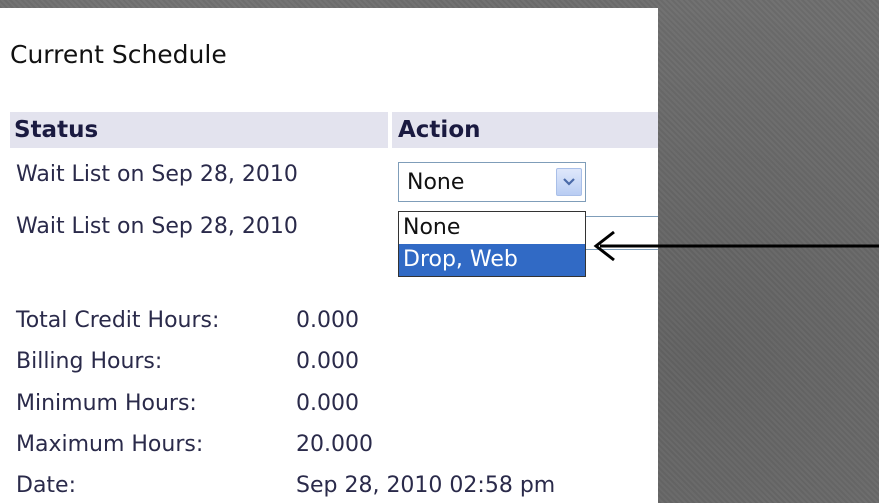 This screenshot has height=503, width=879. Describe the element at coordinates (110, 444) in the screenshot. I see `maximum-hours-label: Maximum Hours:` at that location.